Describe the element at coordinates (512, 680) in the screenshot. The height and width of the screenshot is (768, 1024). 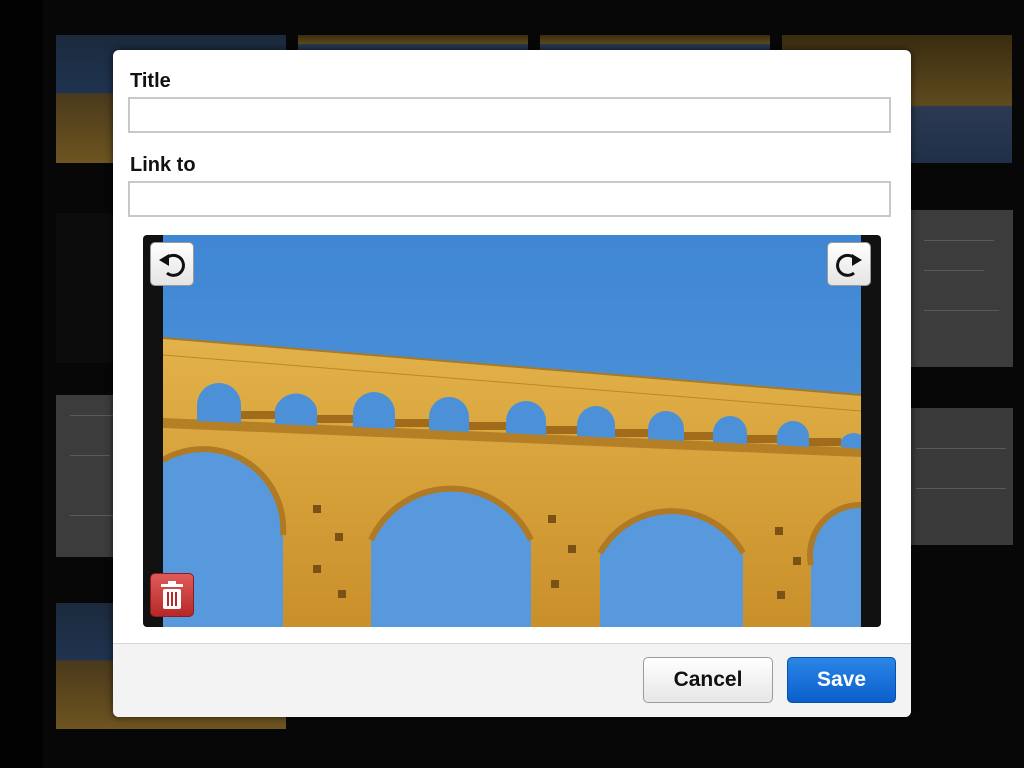
I see `dialog-footer: Cancel Save` at that location.